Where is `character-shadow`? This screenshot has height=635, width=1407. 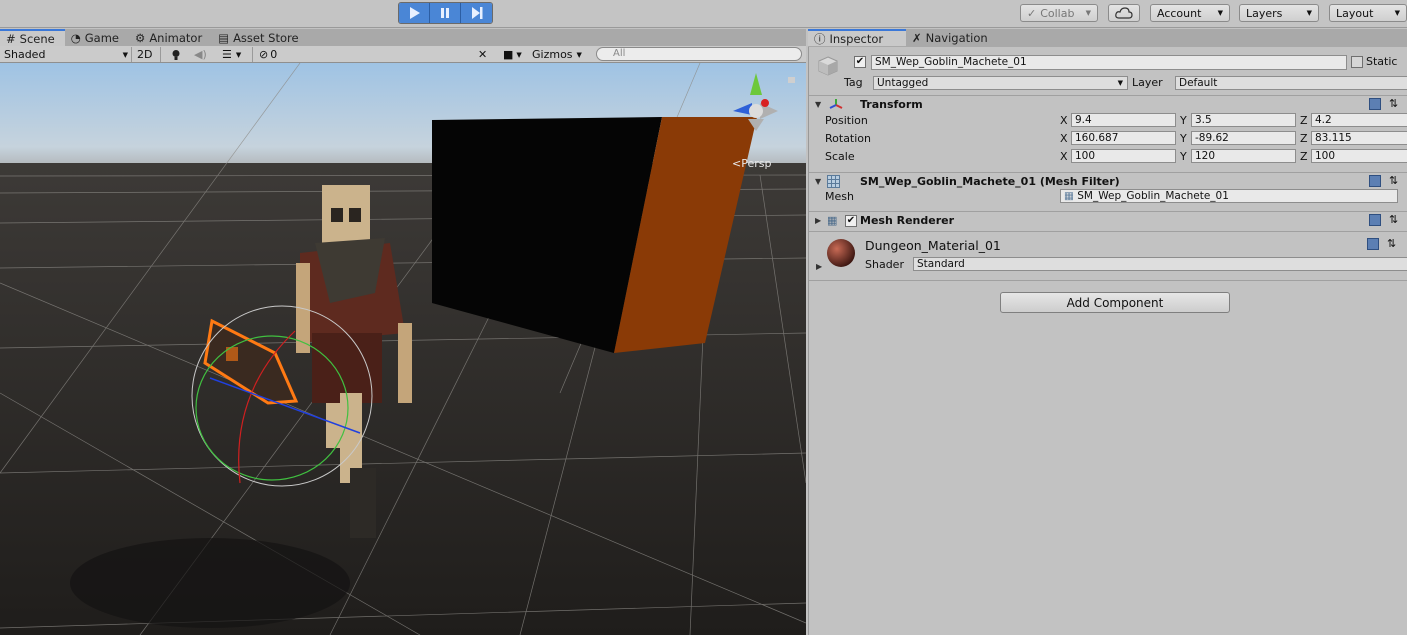 character-shadow is located at coordinates (210, 583).